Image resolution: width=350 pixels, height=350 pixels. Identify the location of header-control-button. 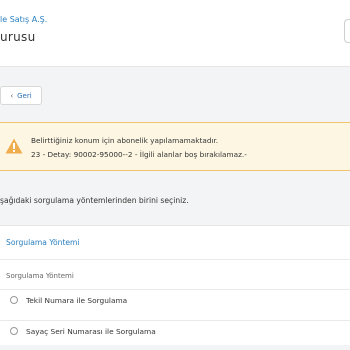
(347, 31).